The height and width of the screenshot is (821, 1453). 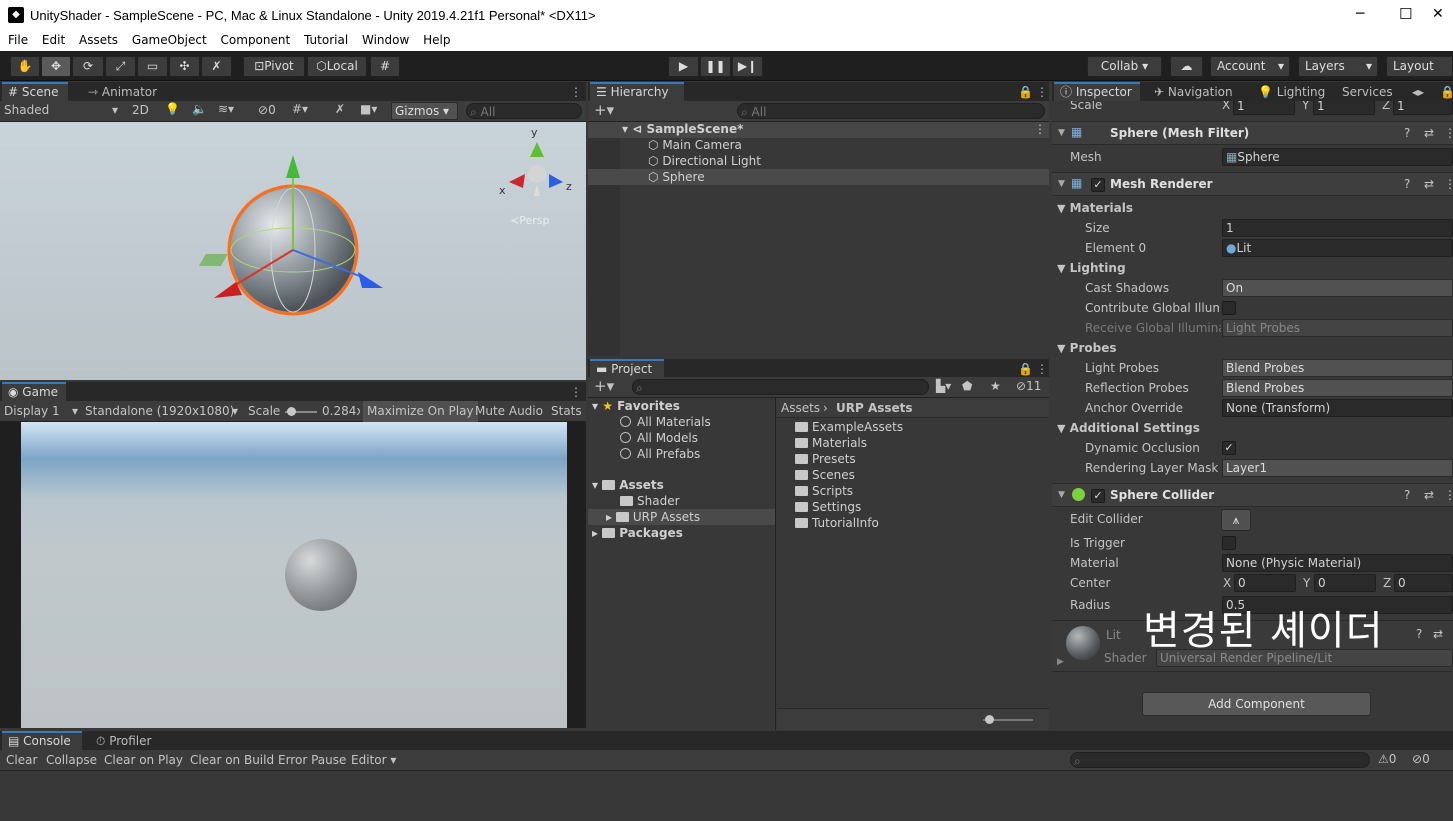 I want to click on materials-size-input: 1, so click(x=1337, y=228).